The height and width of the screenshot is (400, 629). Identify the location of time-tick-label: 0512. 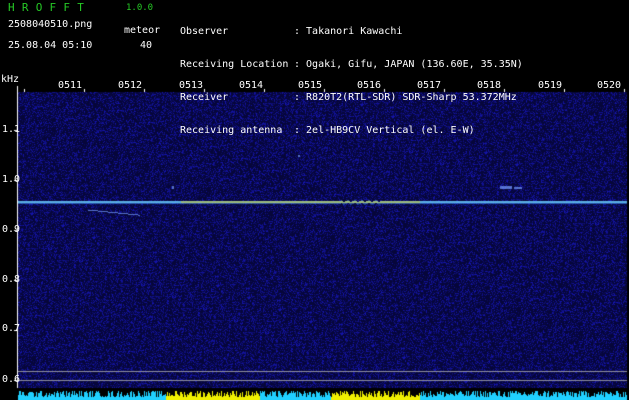
(130, 85).